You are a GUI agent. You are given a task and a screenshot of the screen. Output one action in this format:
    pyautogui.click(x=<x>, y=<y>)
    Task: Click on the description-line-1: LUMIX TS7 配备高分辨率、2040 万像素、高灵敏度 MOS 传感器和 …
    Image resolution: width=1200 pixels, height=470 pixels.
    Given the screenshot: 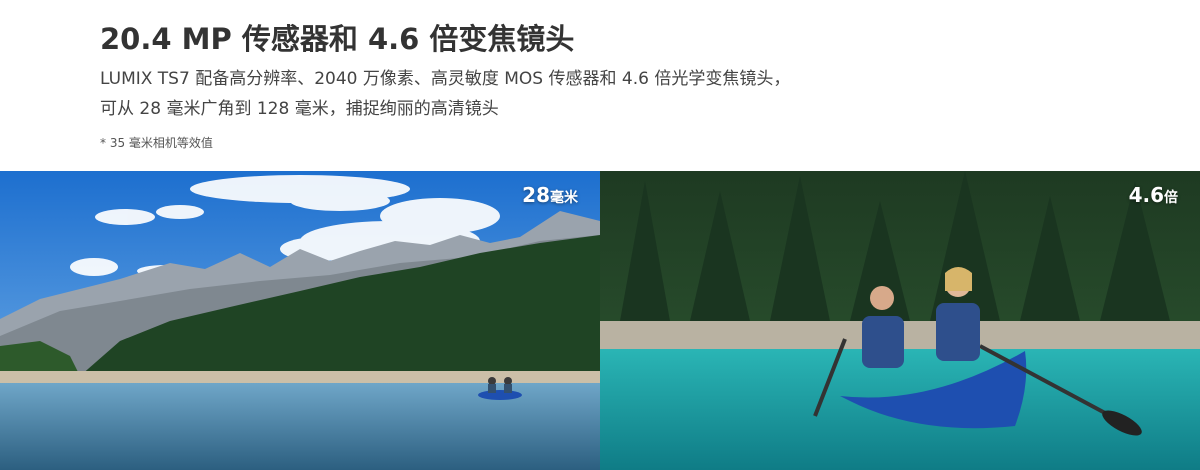 What is the action you would take?
    pyautogui.click(x=445, y=79)
    